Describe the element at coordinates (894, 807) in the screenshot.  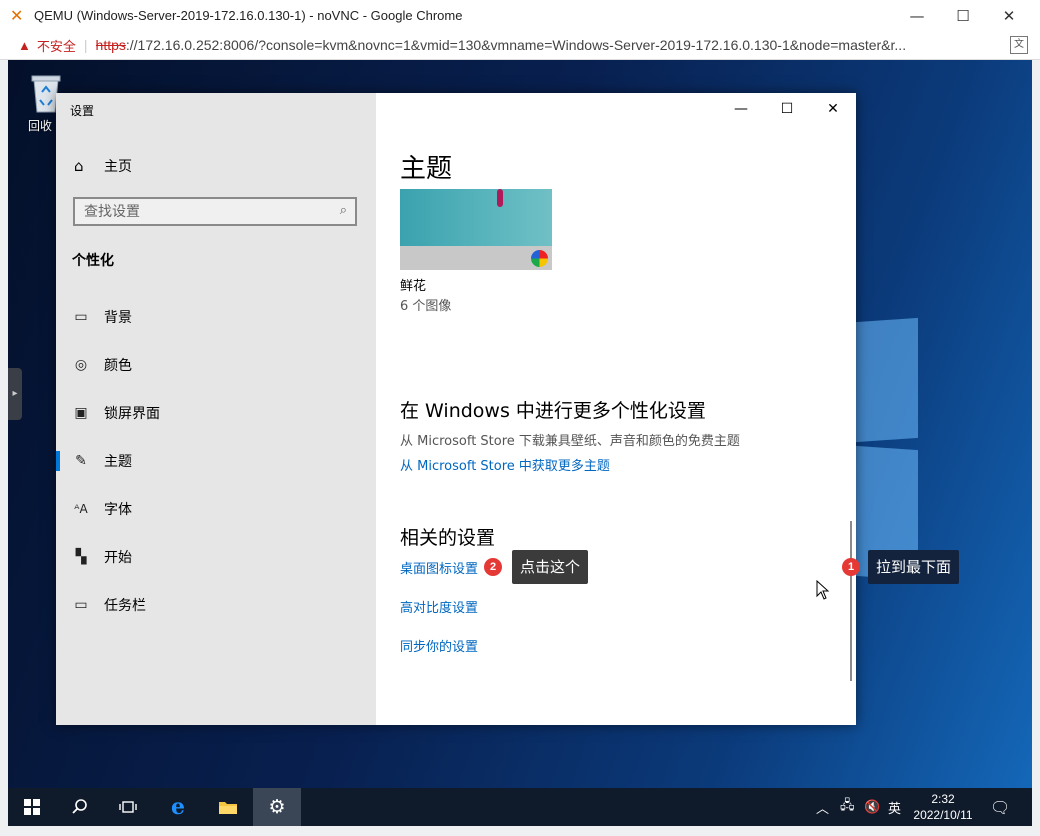
I see `ime-indicator: 英` at that location.